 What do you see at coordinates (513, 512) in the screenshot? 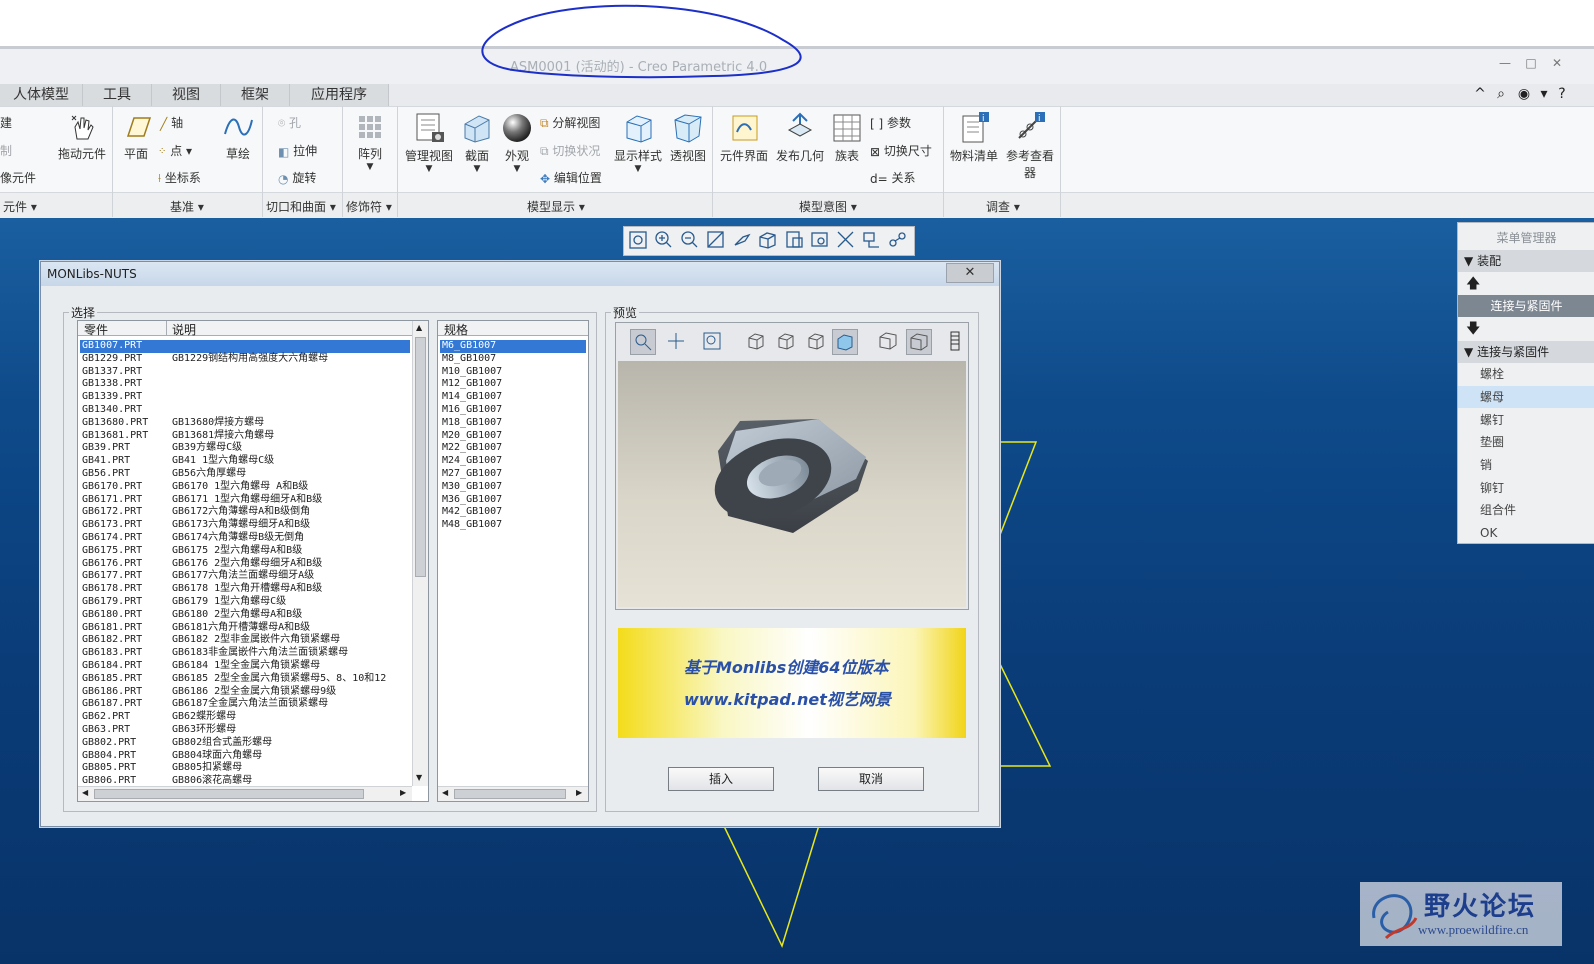
I see `spec-row: M42_GB1007` at bounding box center [513, 512].